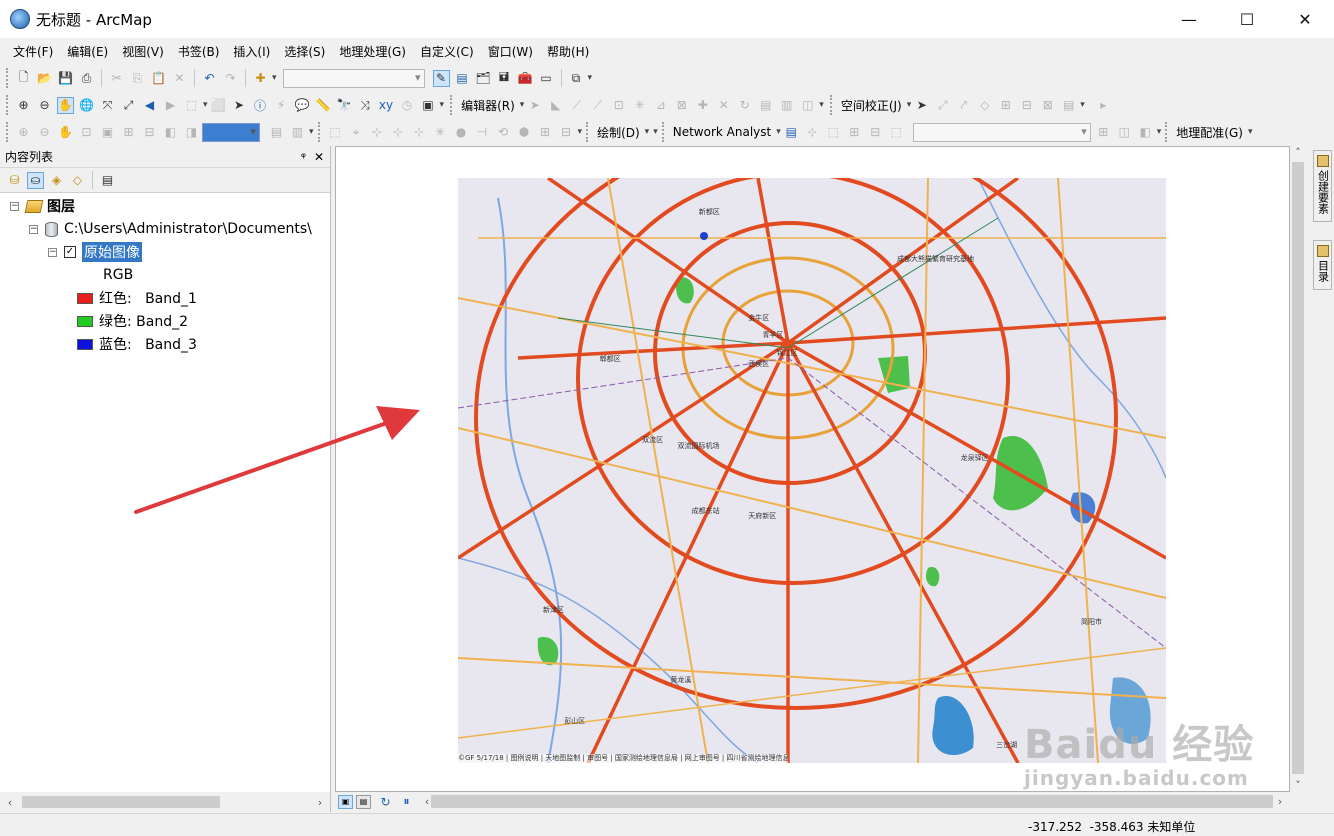  What do you see at coordinates (812, 132) in the screenshot?
I see `network-create-location-icon: ⊹` at bounding box center [812, 132].